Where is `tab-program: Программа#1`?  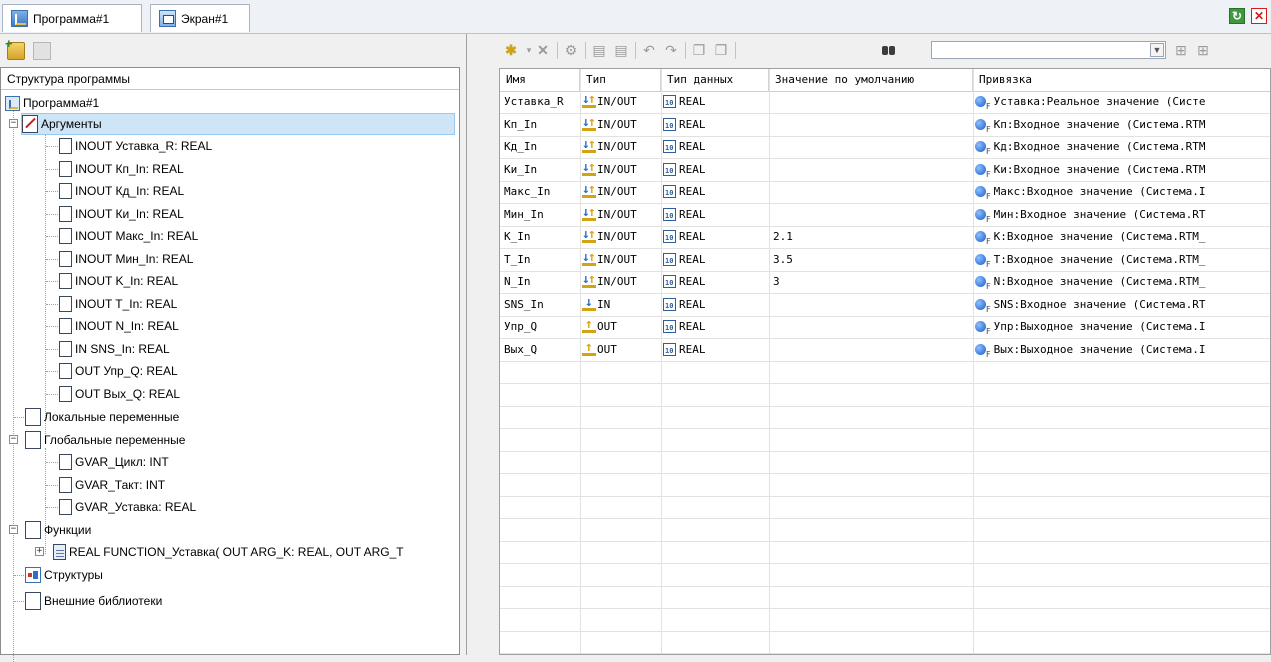
tab-program: Программа#1 is located at coordinates (72, 18).